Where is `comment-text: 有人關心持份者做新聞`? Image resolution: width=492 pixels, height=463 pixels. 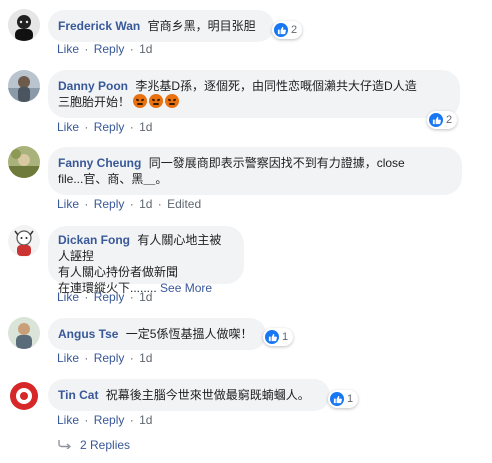 comment-text: 有人關心持份者做新聞 is located at coordinates (118, 272).